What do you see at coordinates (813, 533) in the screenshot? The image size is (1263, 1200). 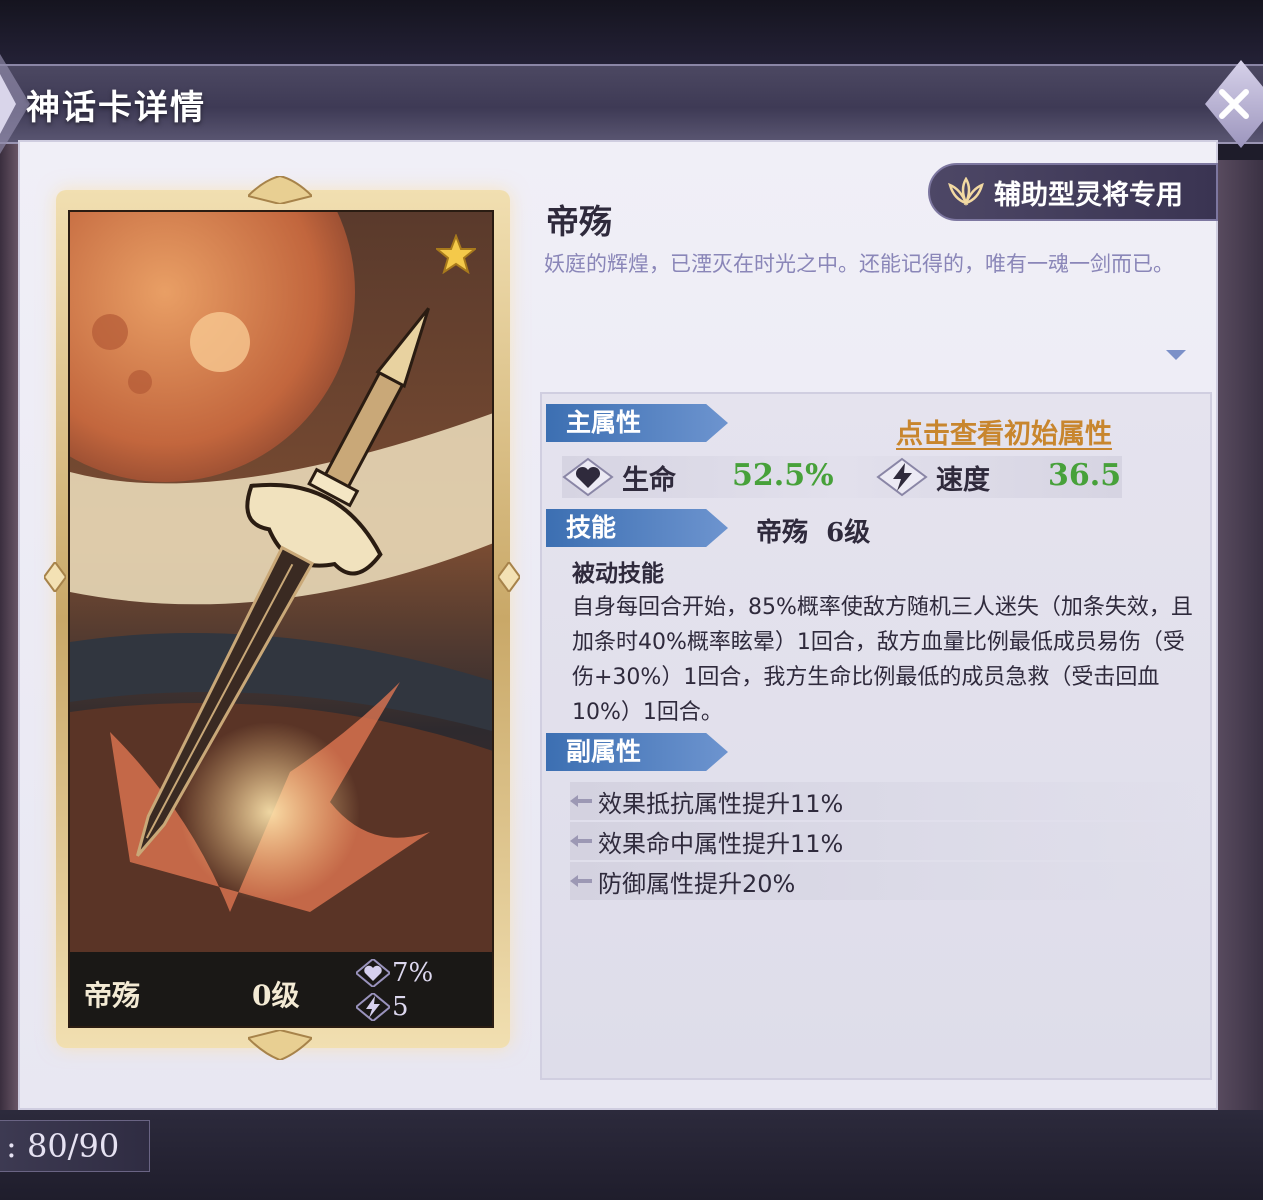 I see `skill-name: 帝殇 6级` at bounding box center [813, 533].